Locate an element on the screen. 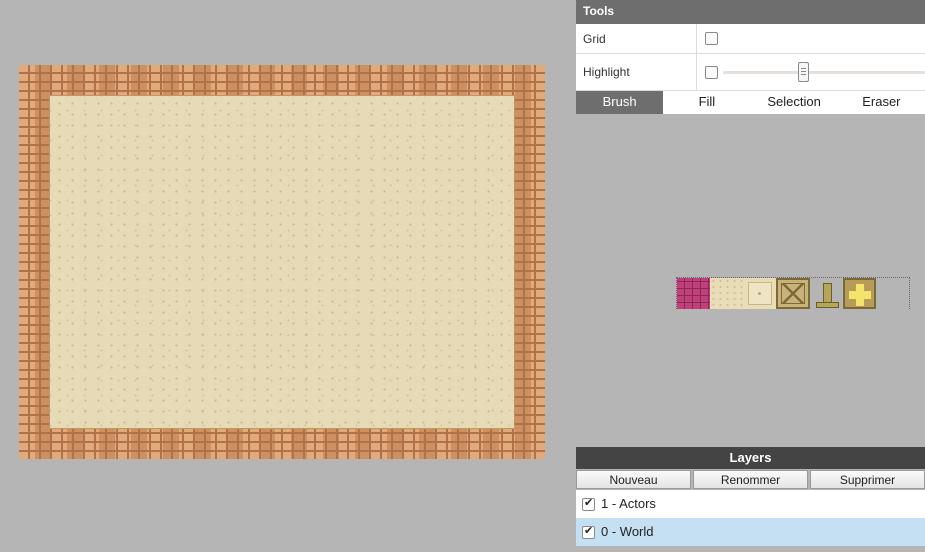  tool-tabs: Brush Fill Selection Eraser is located at coordinates (750, 102).